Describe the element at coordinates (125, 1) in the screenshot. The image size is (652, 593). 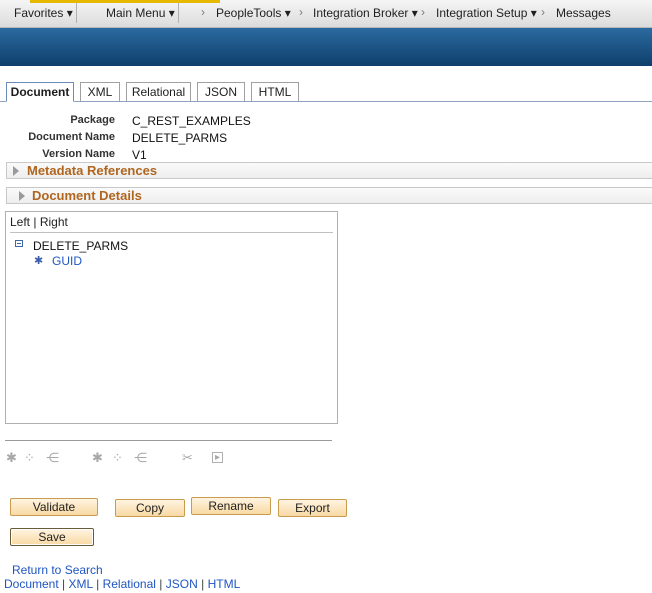
I see `highlight-strip` at that location.